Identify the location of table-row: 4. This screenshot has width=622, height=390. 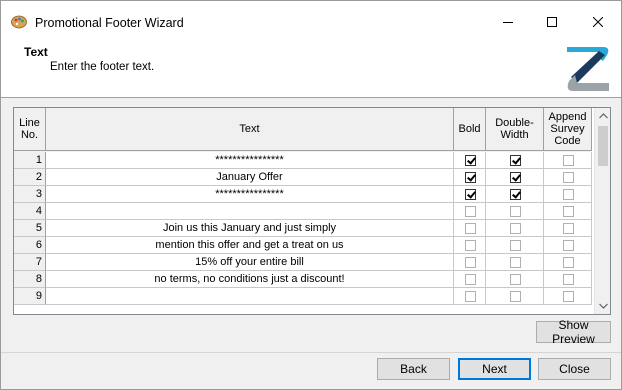
(303, 211).